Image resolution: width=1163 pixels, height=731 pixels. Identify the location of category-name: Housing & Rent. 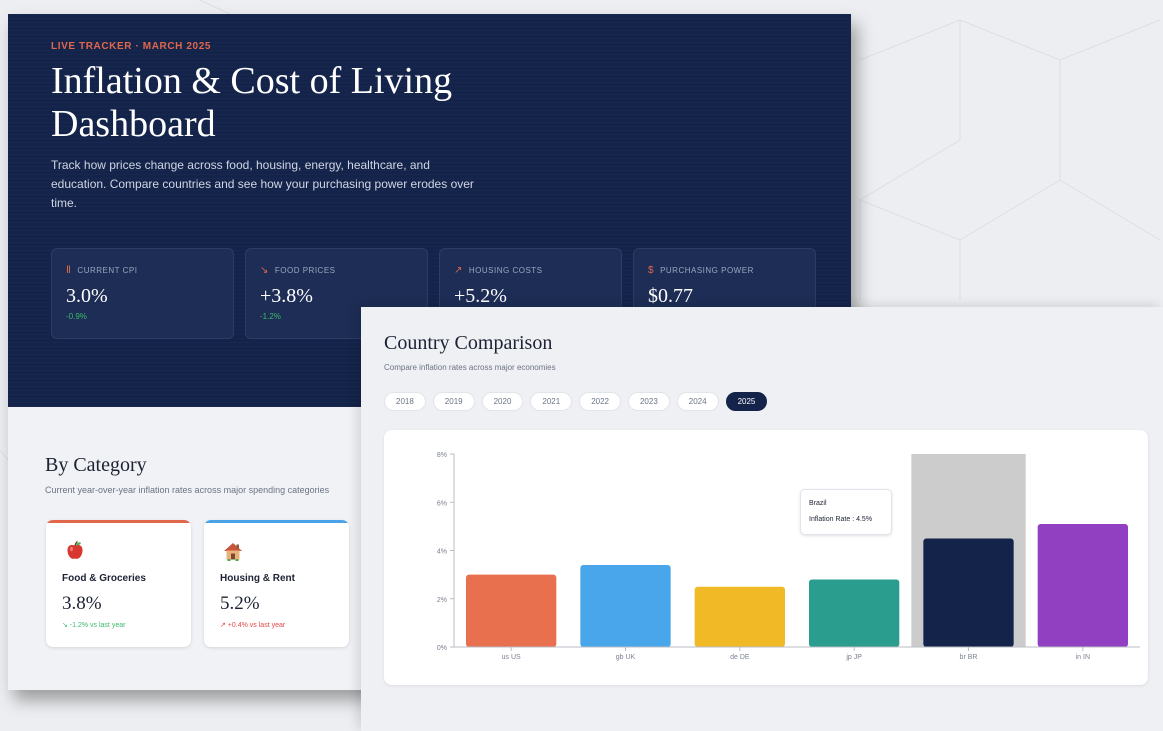
(257, 578).